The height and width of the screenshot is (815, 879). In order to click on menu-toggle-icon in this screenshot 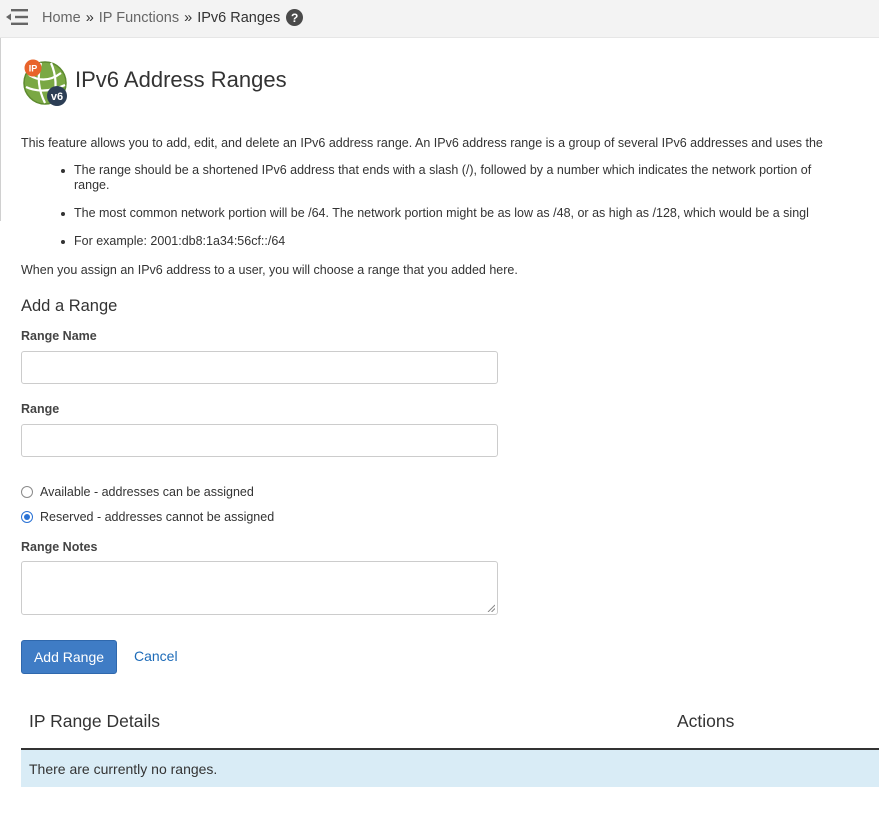, I will do `click(17, 17)`.